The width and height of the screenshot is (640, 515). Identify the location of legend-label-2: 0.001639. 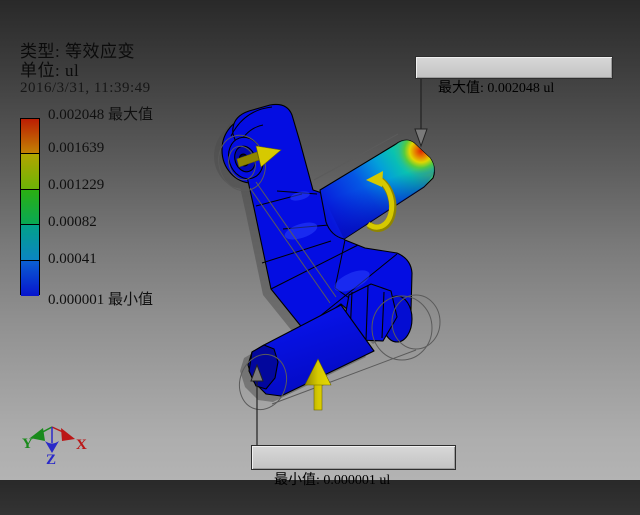
(76, 148).